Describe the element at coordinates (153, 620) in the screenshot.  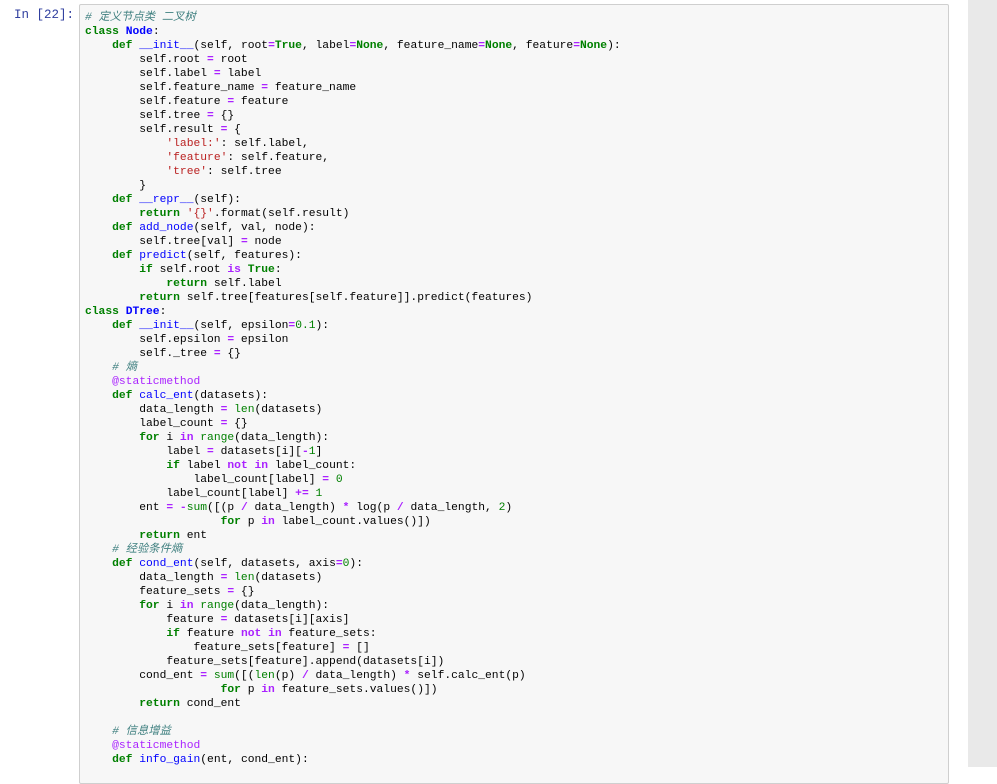
I see `code-token: feature` at that location.